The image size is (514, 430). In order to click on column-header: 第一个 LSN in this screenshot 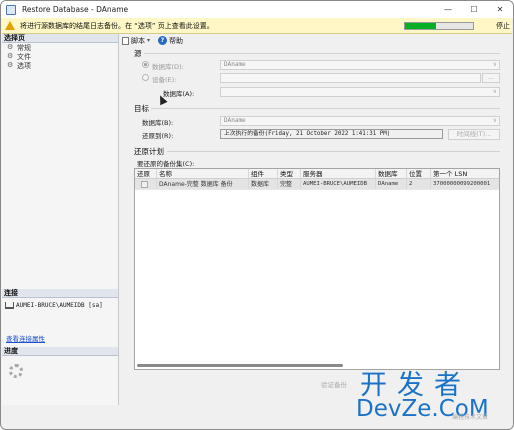, I will do `click(465, 173)`.